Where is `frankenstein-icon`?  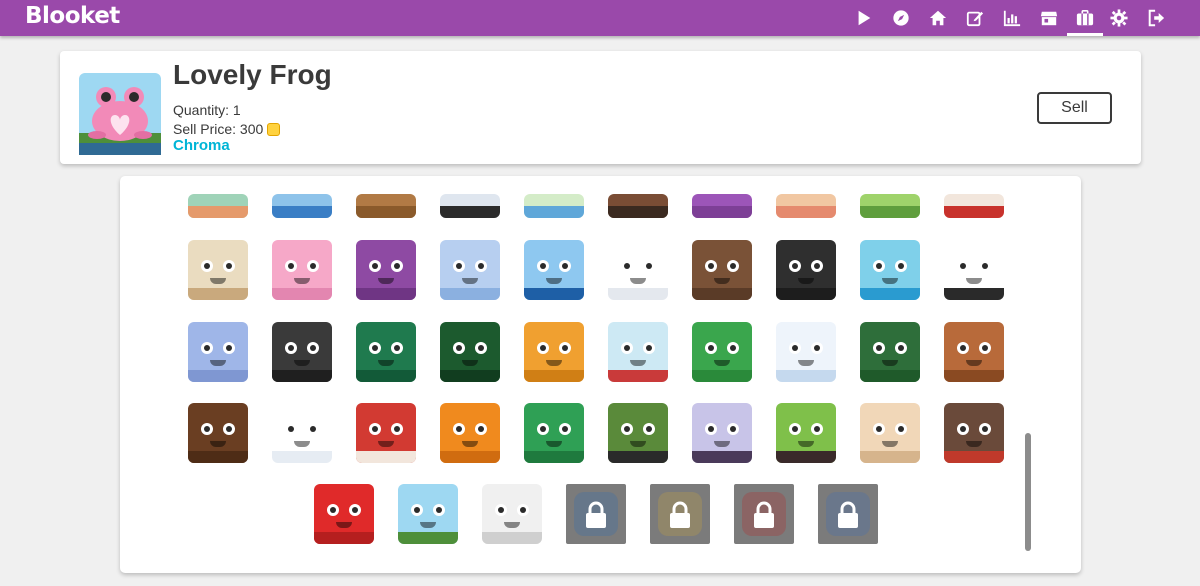 frankenstein-icon is located at coordinates (638, 433).